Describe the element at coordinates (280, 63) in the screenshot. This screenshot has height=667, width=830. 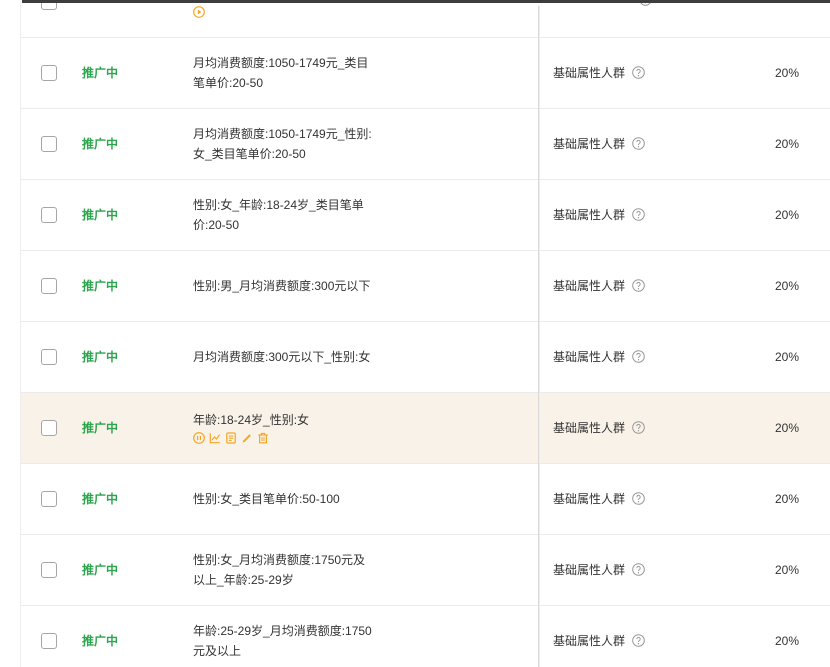
I see `crowd-name-line: 月均消费额度:1050-1749元_类目` at that location.